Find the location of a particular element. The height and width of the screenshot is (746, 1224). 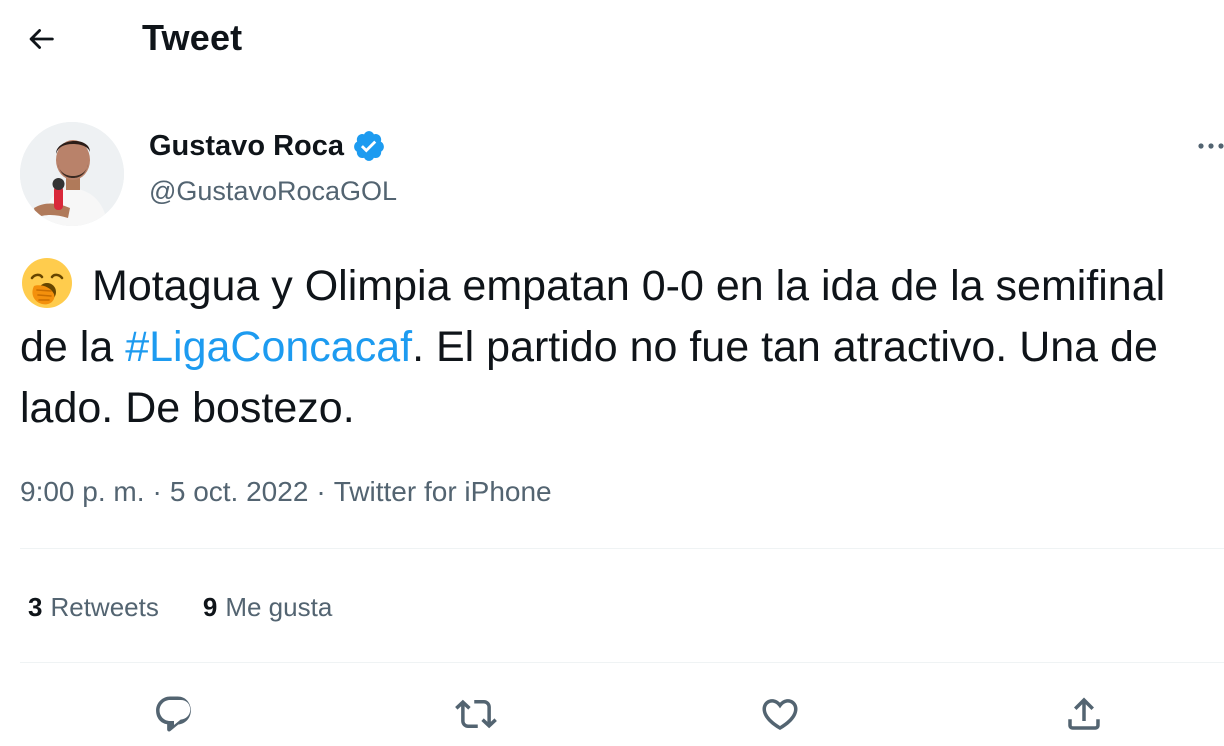

more-dots-icon is located at coordinates (1211, 146).